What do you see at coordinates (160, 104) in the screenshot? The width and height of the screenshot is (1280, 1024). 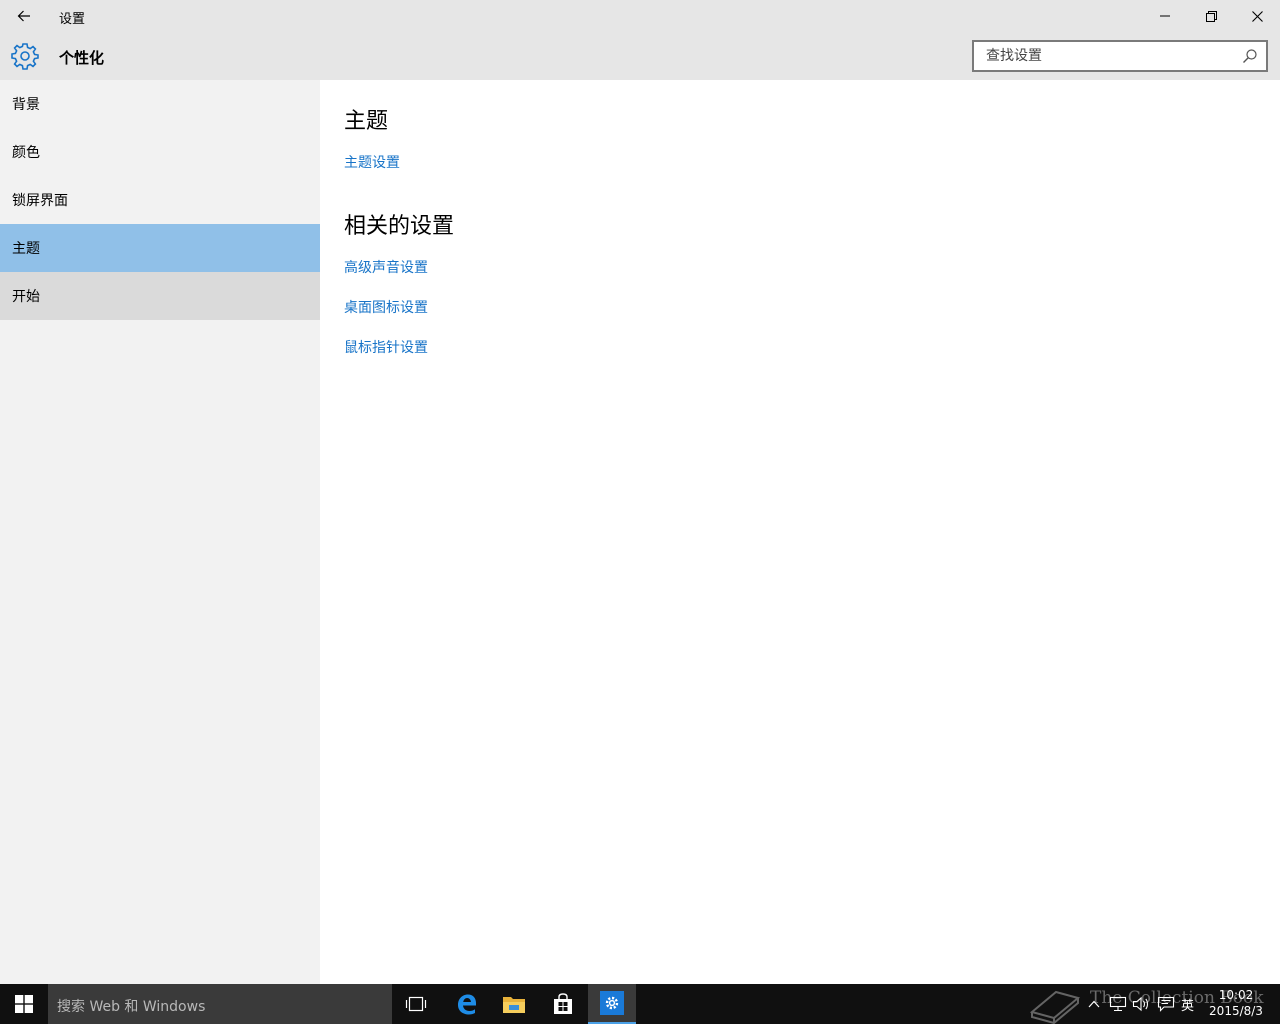 I see `sidebar-item-background: 背景` at bounding box center [160, 104].